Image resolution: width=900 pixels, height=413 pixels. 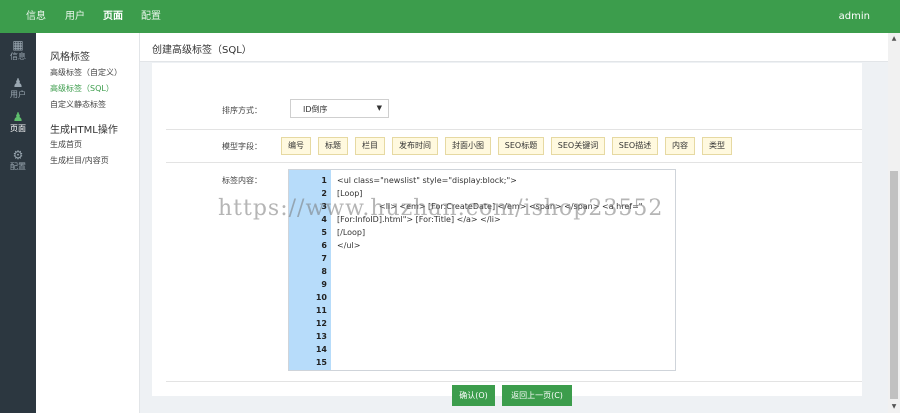 What do you see at coordinates (441, 208) in the screenshot?
I see `watermark-text: https://www.huzhan.com/ishop23552` at bounding box center [441, 208].